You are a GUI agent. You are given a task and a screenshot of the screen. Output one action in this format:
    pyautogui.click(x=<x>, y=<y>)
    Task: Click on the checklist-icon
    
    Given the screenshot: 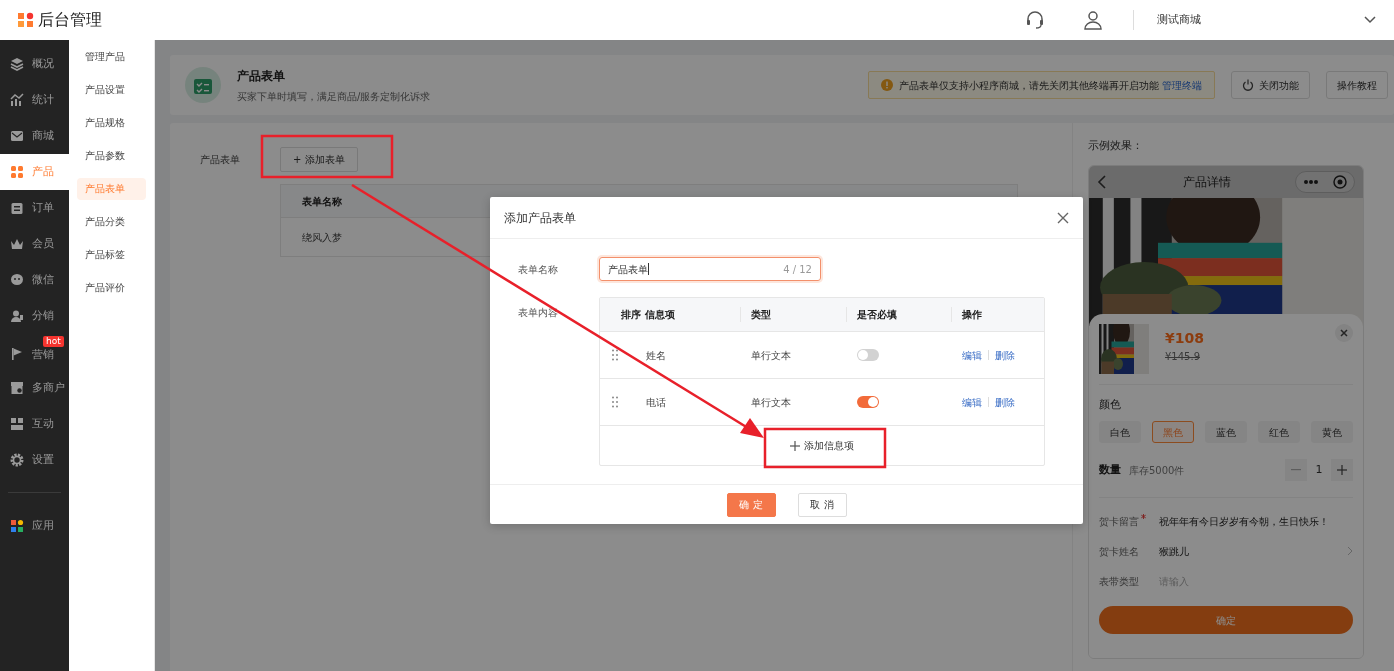 What is the action you would take?
    pyautogui.click(x=203, y=85)
    